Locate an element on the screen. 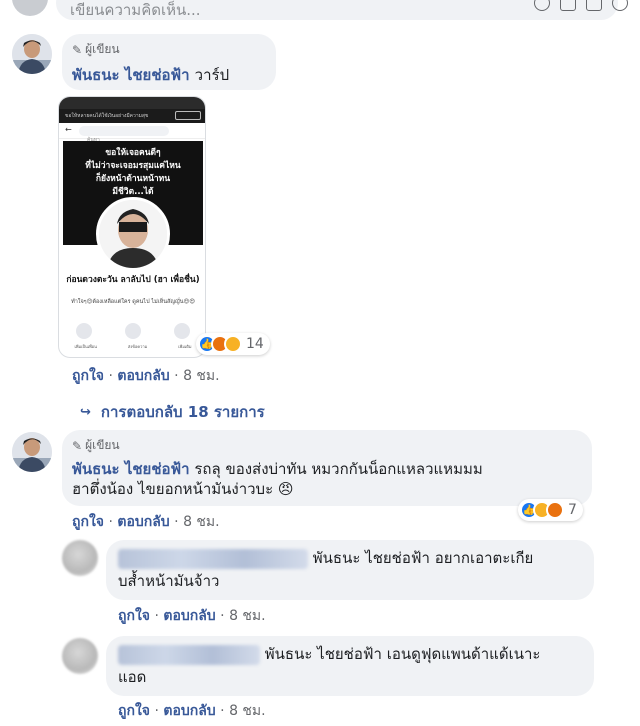 This screenshot has height=726, width=640. comment-text: วาร์ป is located at coordinates (212, 75).